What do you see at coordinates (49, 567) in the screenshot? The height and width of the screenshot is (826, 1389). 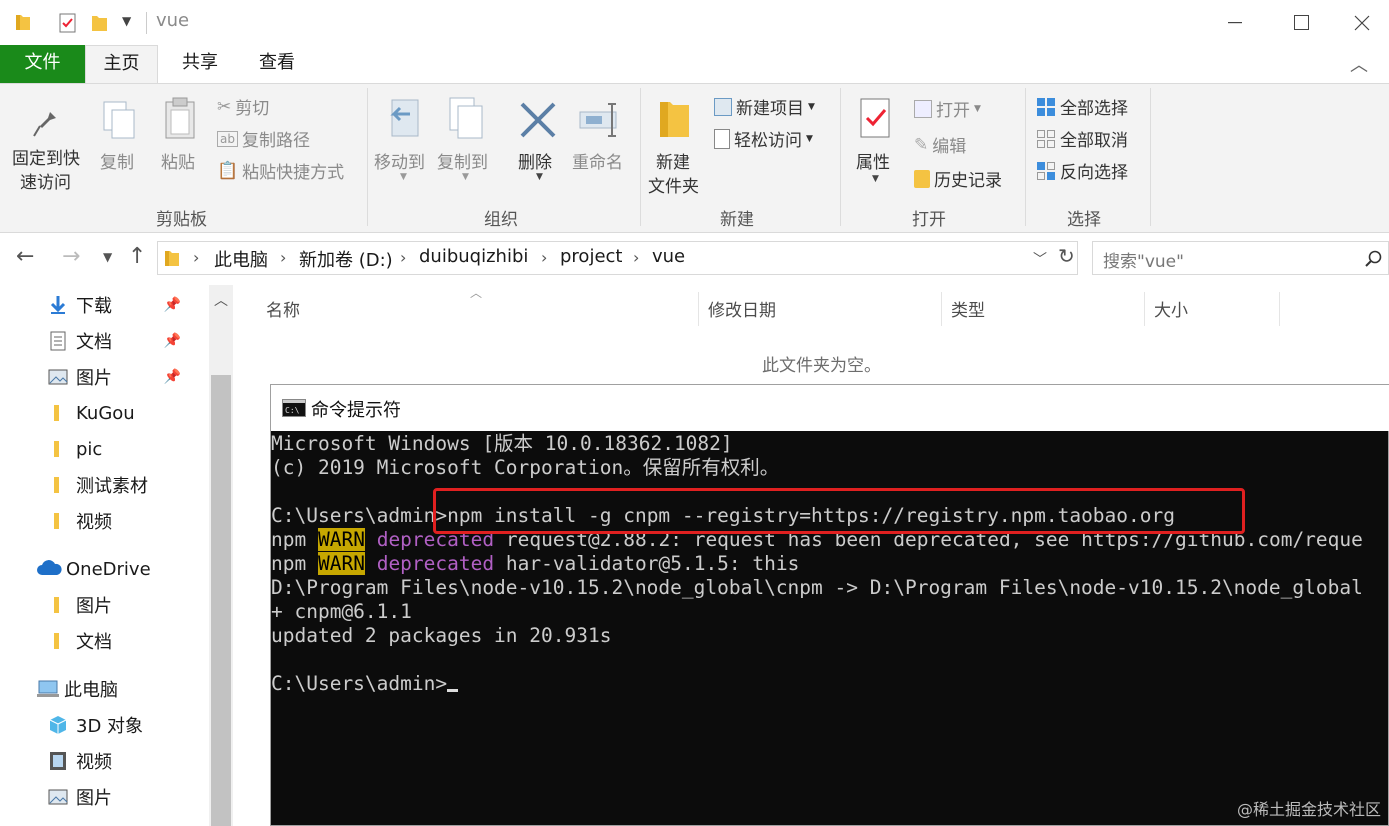 I see `cloud-icon` at bounding box center [49, 567].